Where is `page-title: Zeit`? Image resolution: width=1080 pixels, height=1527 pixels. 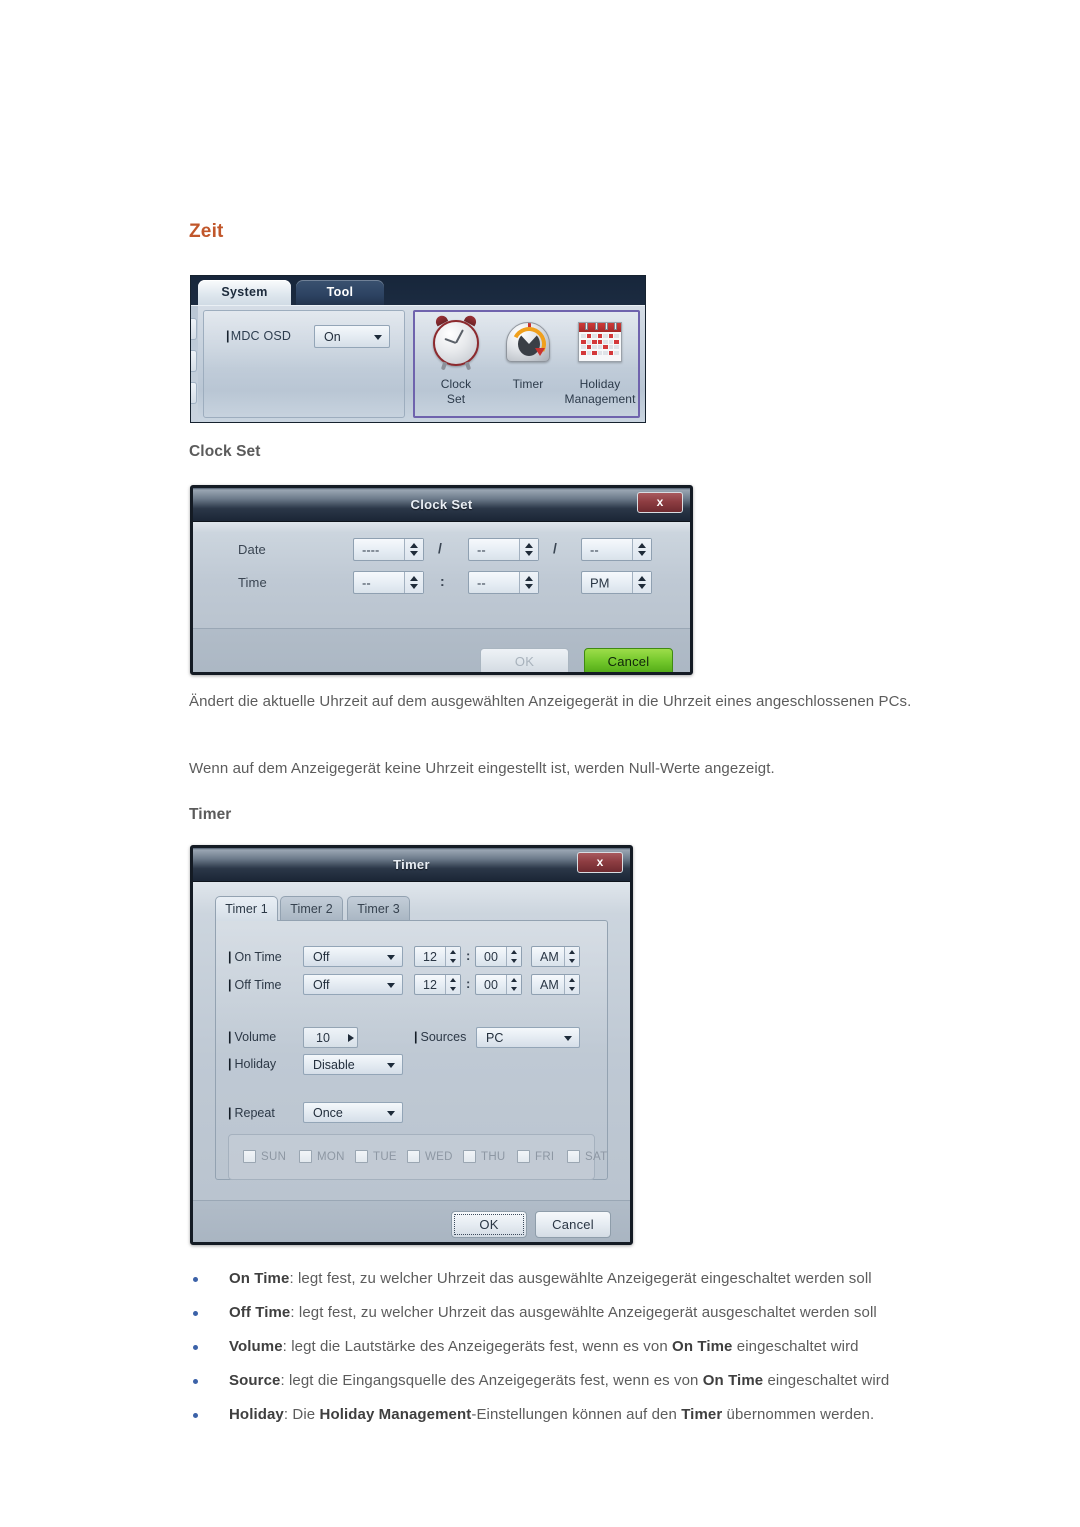
page-title: Zeit is located at coordinates (206, 231).